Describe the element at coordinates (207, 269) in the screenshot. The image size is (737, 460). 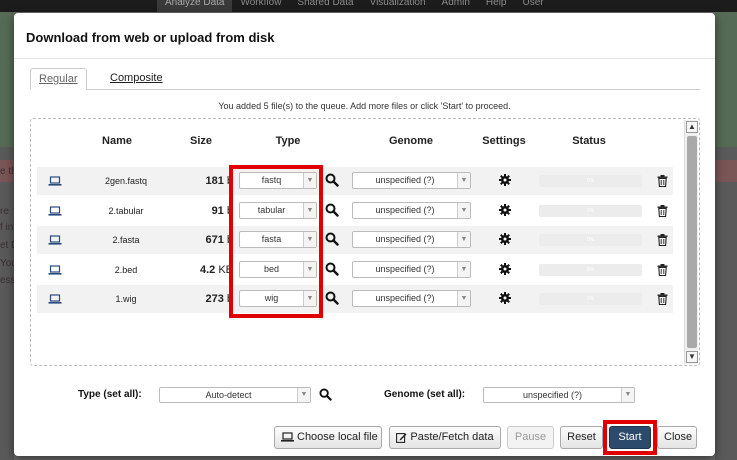
I see `file-size-value: 4.2` at that location.